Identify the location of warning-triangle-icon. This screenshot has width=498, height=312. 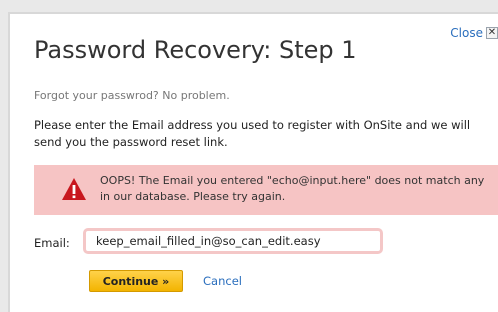
(74, 189).